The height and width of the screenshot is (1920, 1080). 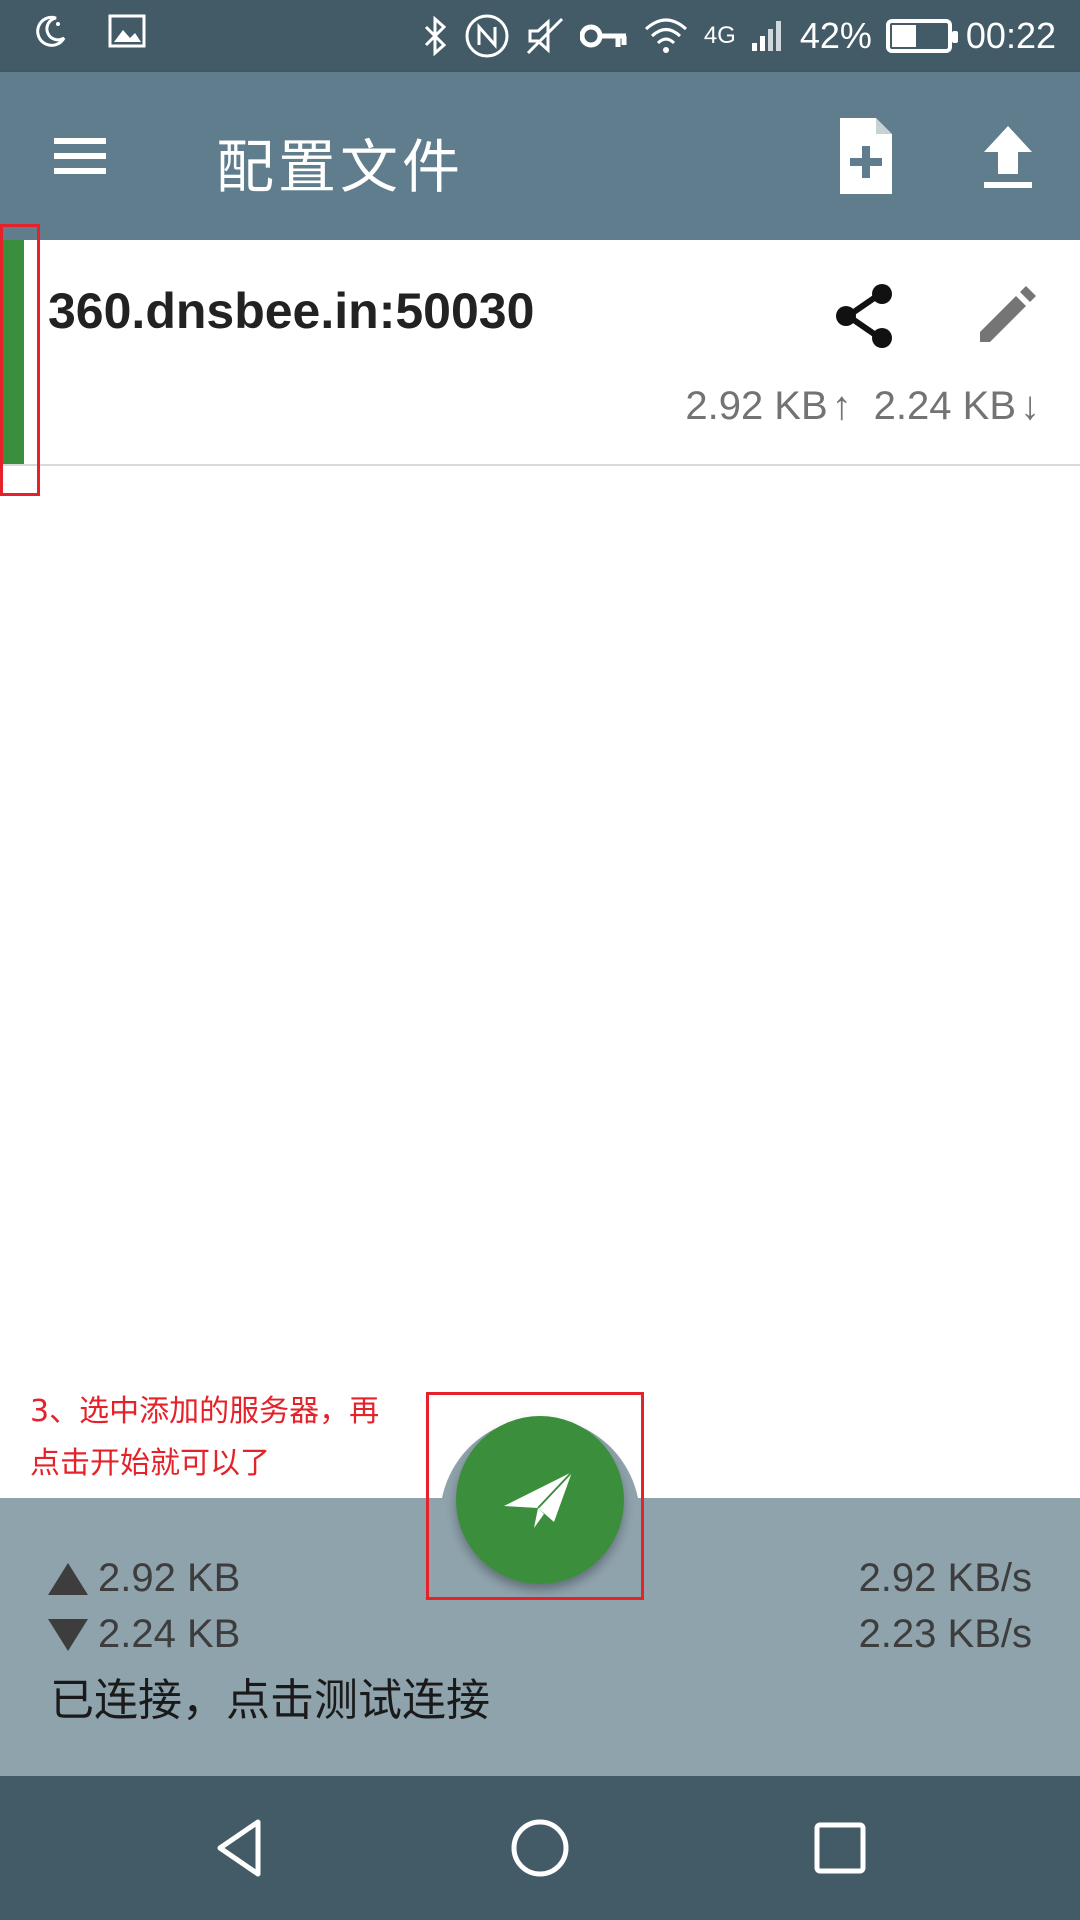 I want to click on share-icon, so click(x=865, y=316).